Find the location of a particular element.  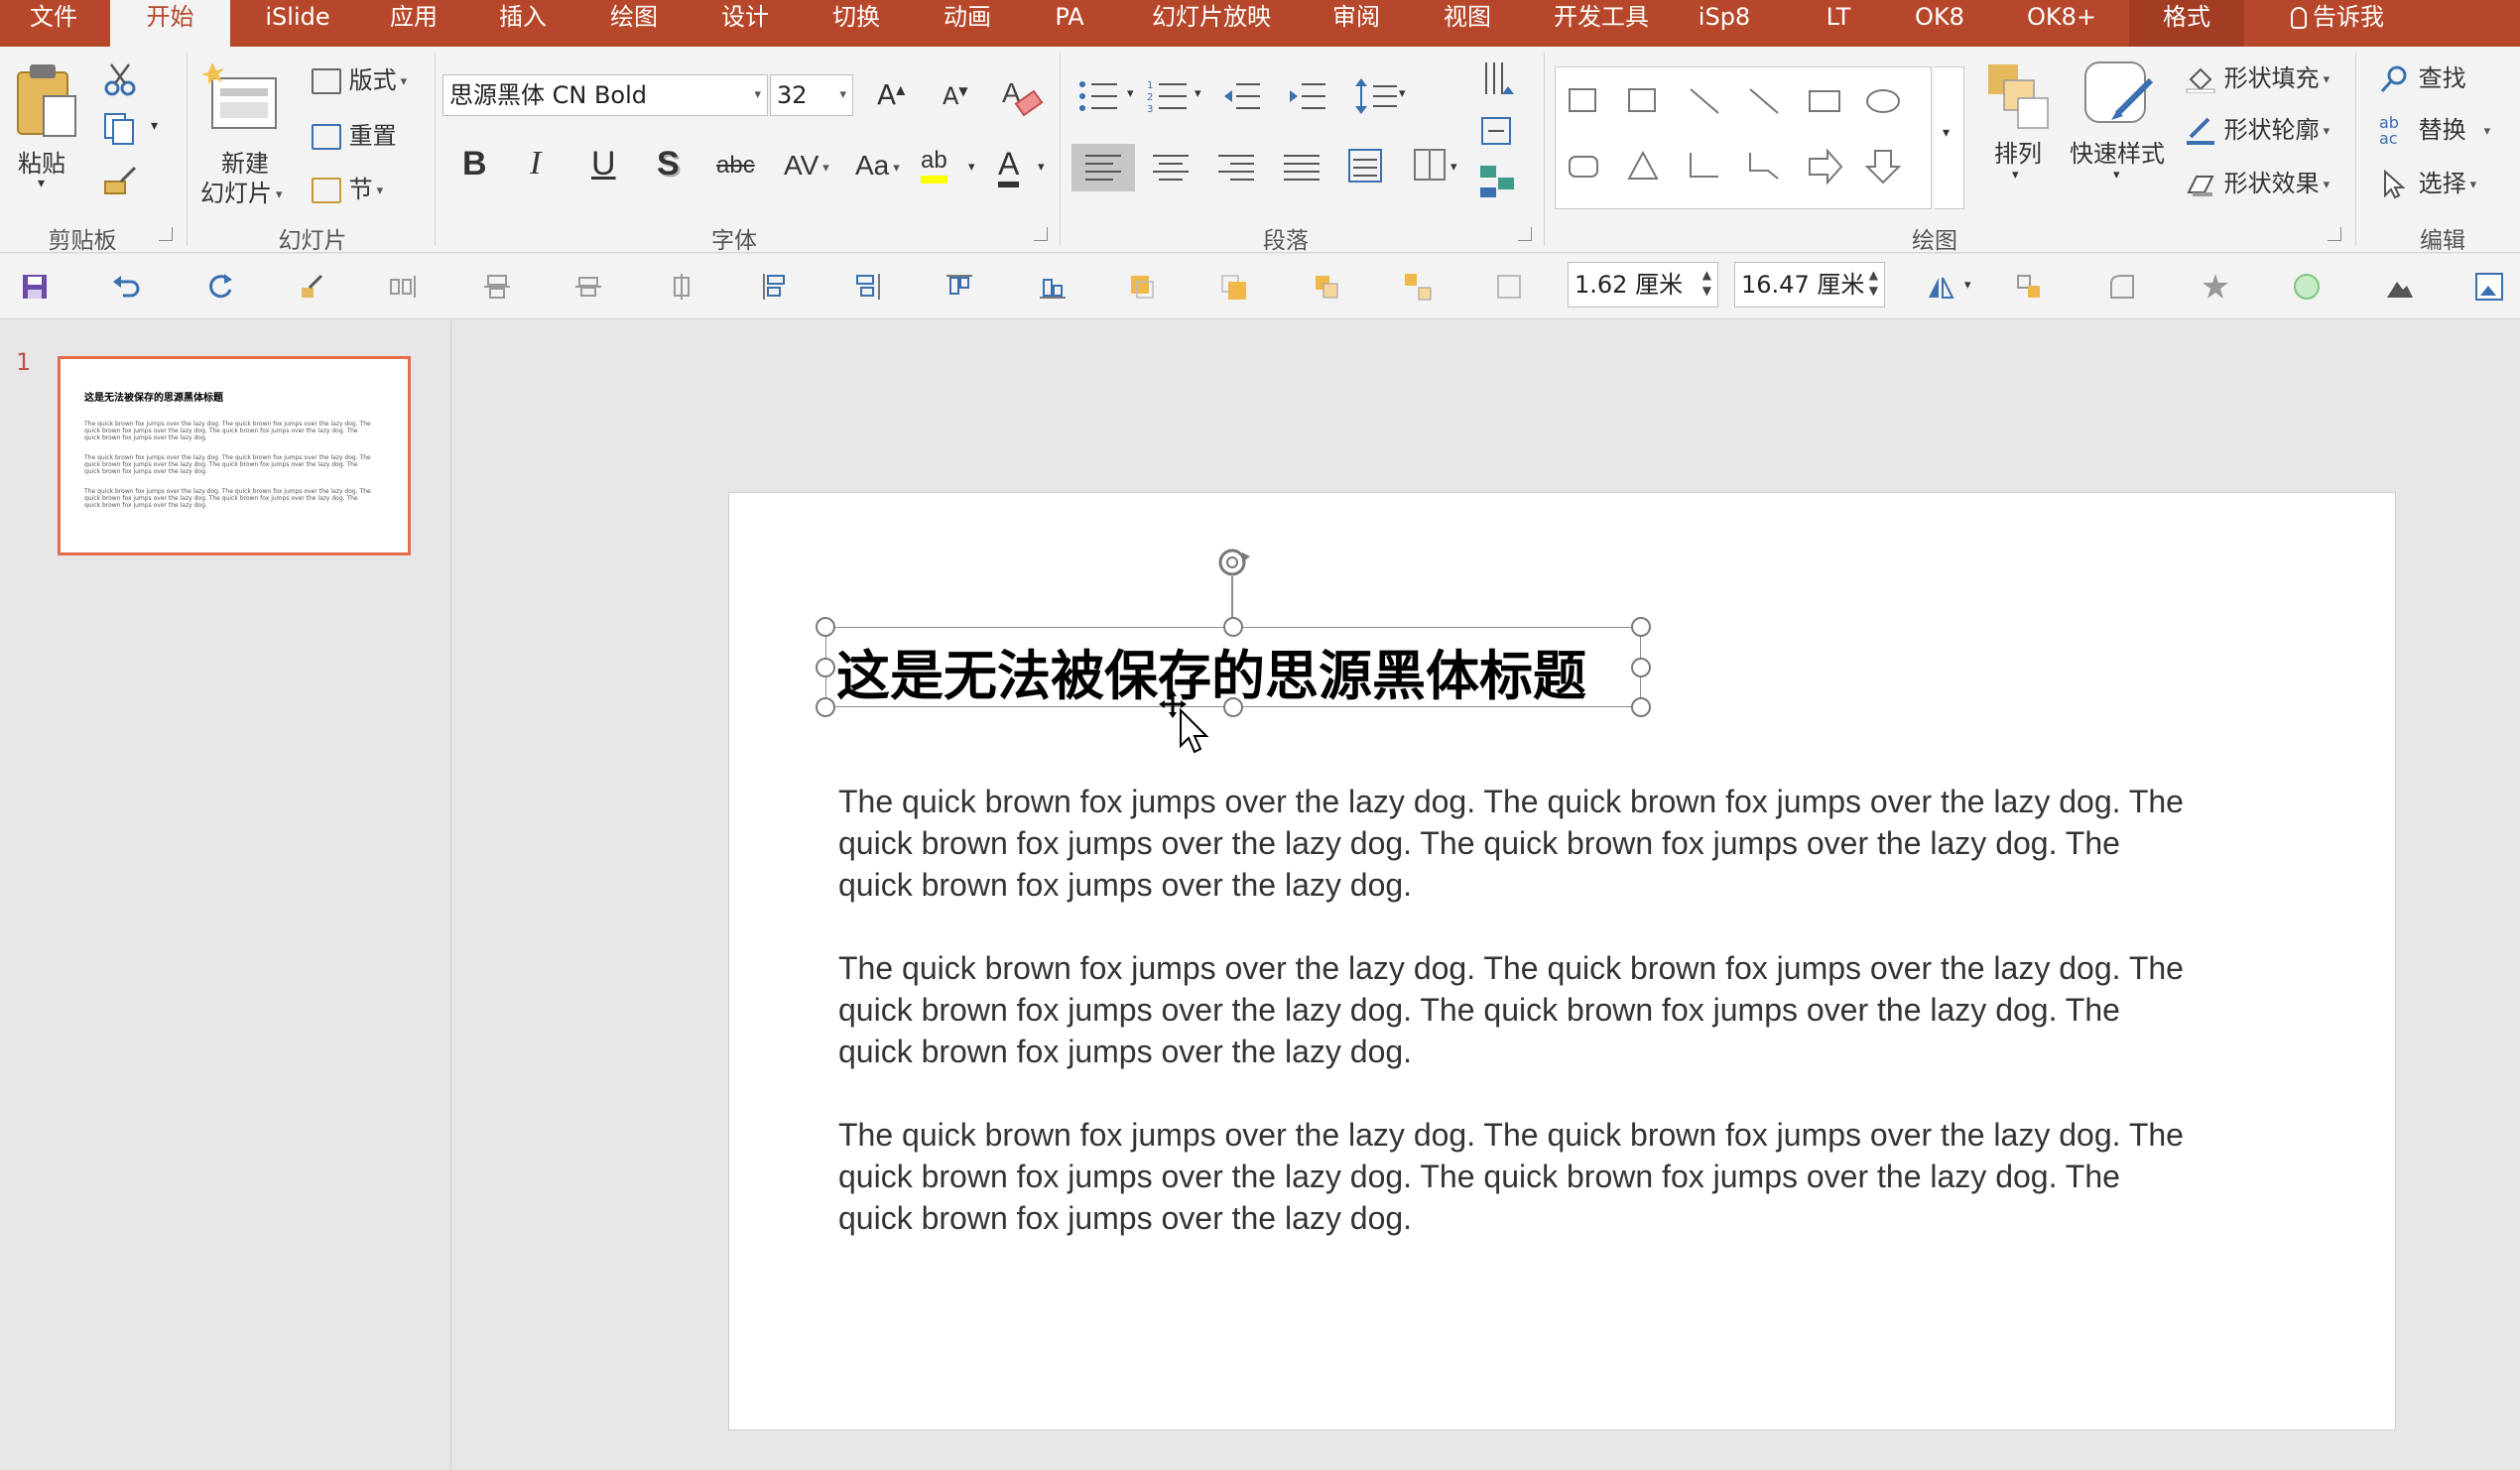

shape-fill-button: 形状填充 ▾ is located at coordinates (2257, 77).